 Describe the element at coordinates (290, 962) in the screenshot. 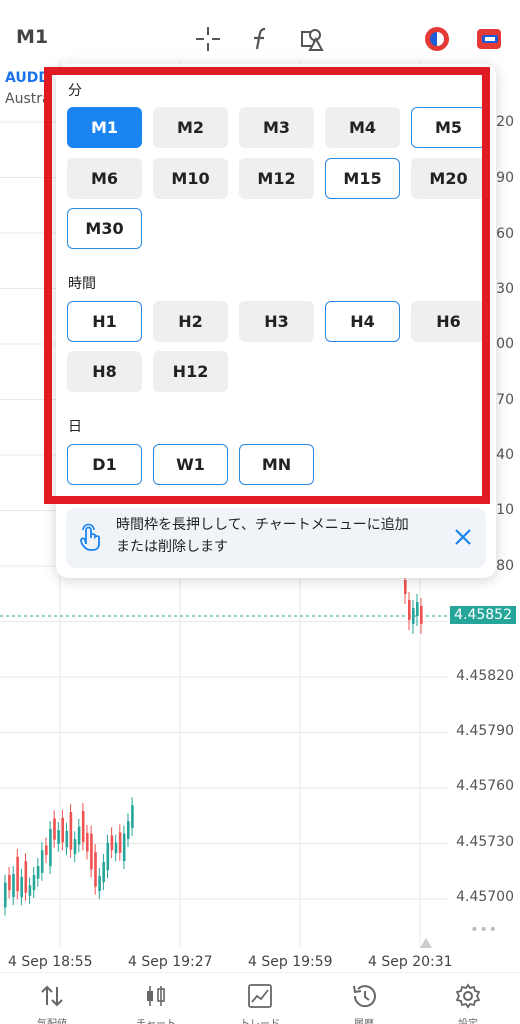

I see `time-axis-label: 4 Sep 19:59` at that location.